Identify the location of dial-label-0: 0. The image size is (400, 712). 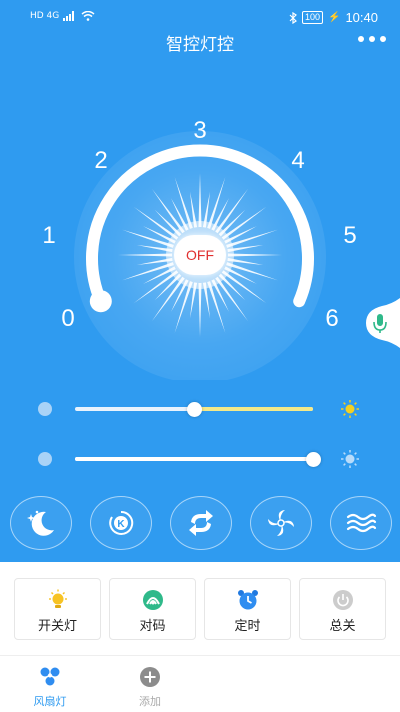
(68, 318).